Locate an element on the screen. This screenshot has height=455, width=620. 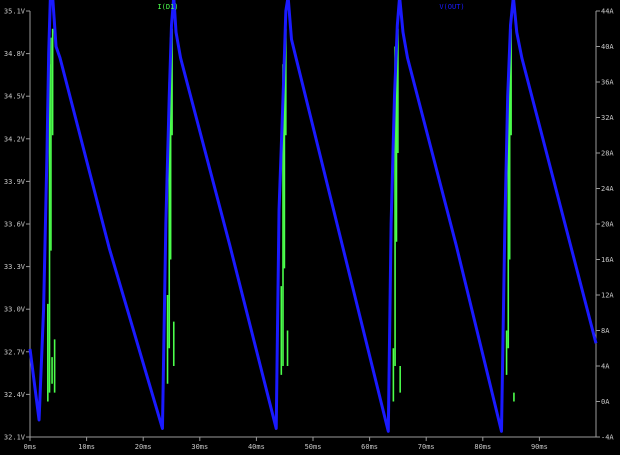
legend-voltage: V(OUT) is located at coordinates (451, 7).